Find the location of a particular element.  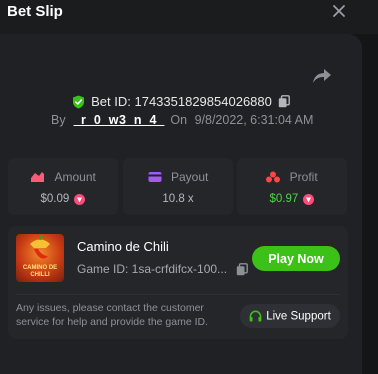

live-support-button: Live Support is located at coordinates (290, 316).